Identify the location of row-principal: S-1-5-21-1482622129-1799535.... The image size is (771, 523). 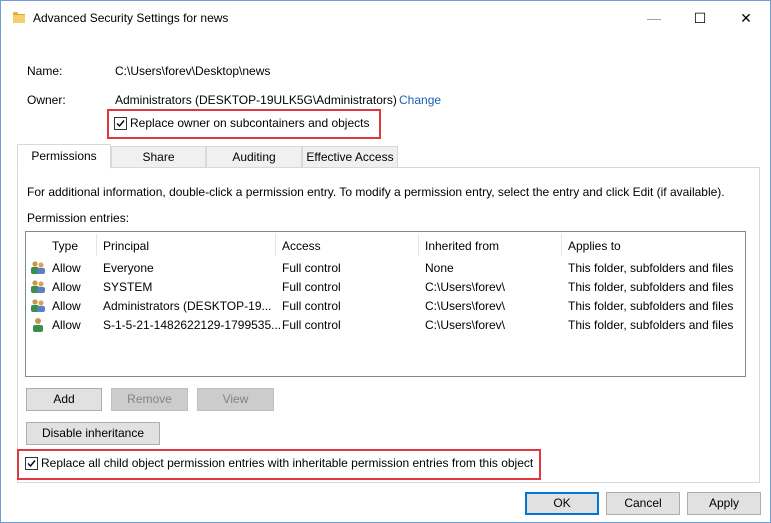
(192, 325).